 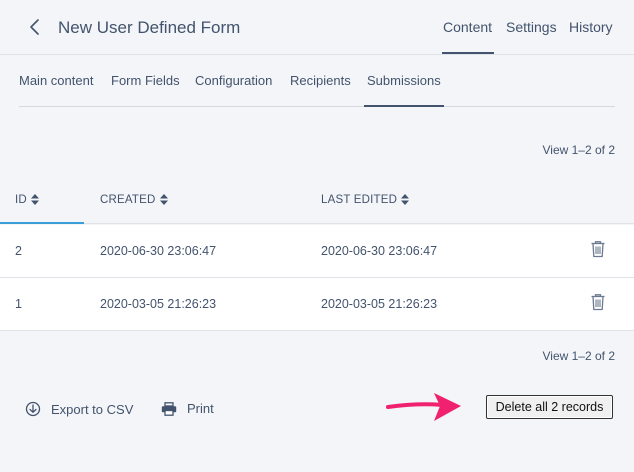 I want to click on cell-created: 2020-03-05 21:26:23, so click(x=158, y=304).